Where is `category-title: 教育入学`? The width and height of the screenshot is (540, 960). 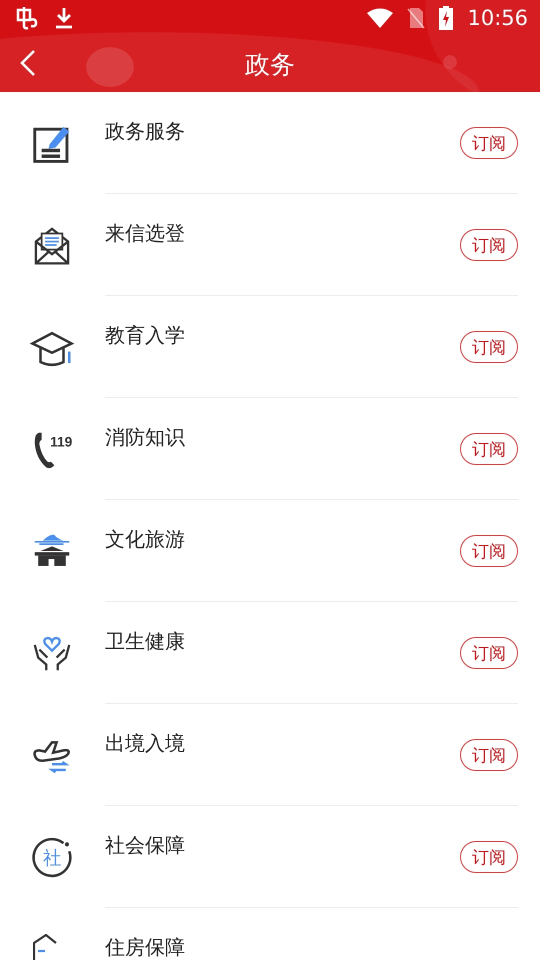 category-title: 教育入学 is located at coordinates (145, 335).